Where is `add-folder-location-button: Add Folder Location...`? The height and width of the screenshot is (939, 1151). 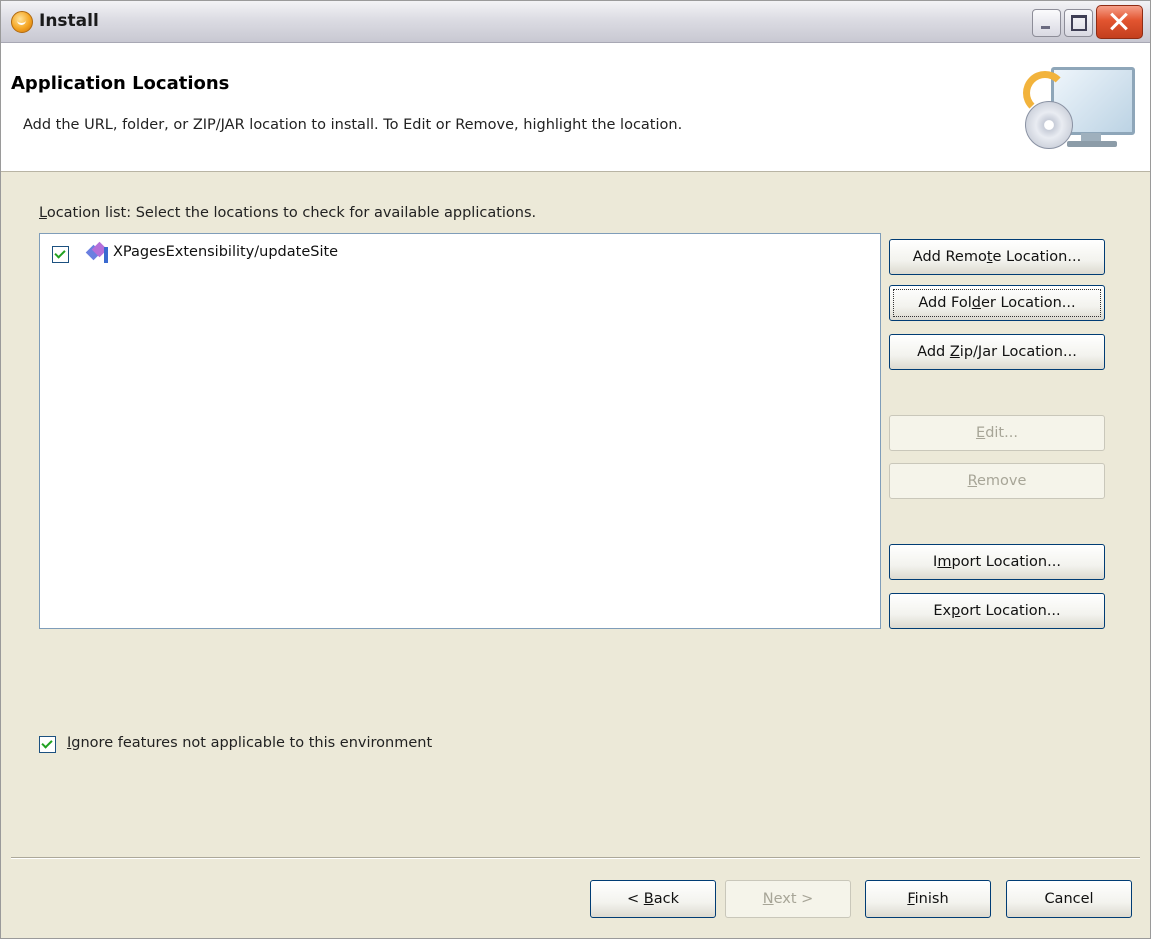
add-folder-location-button: Add Folder Location... is located at coordinates (997, 303).